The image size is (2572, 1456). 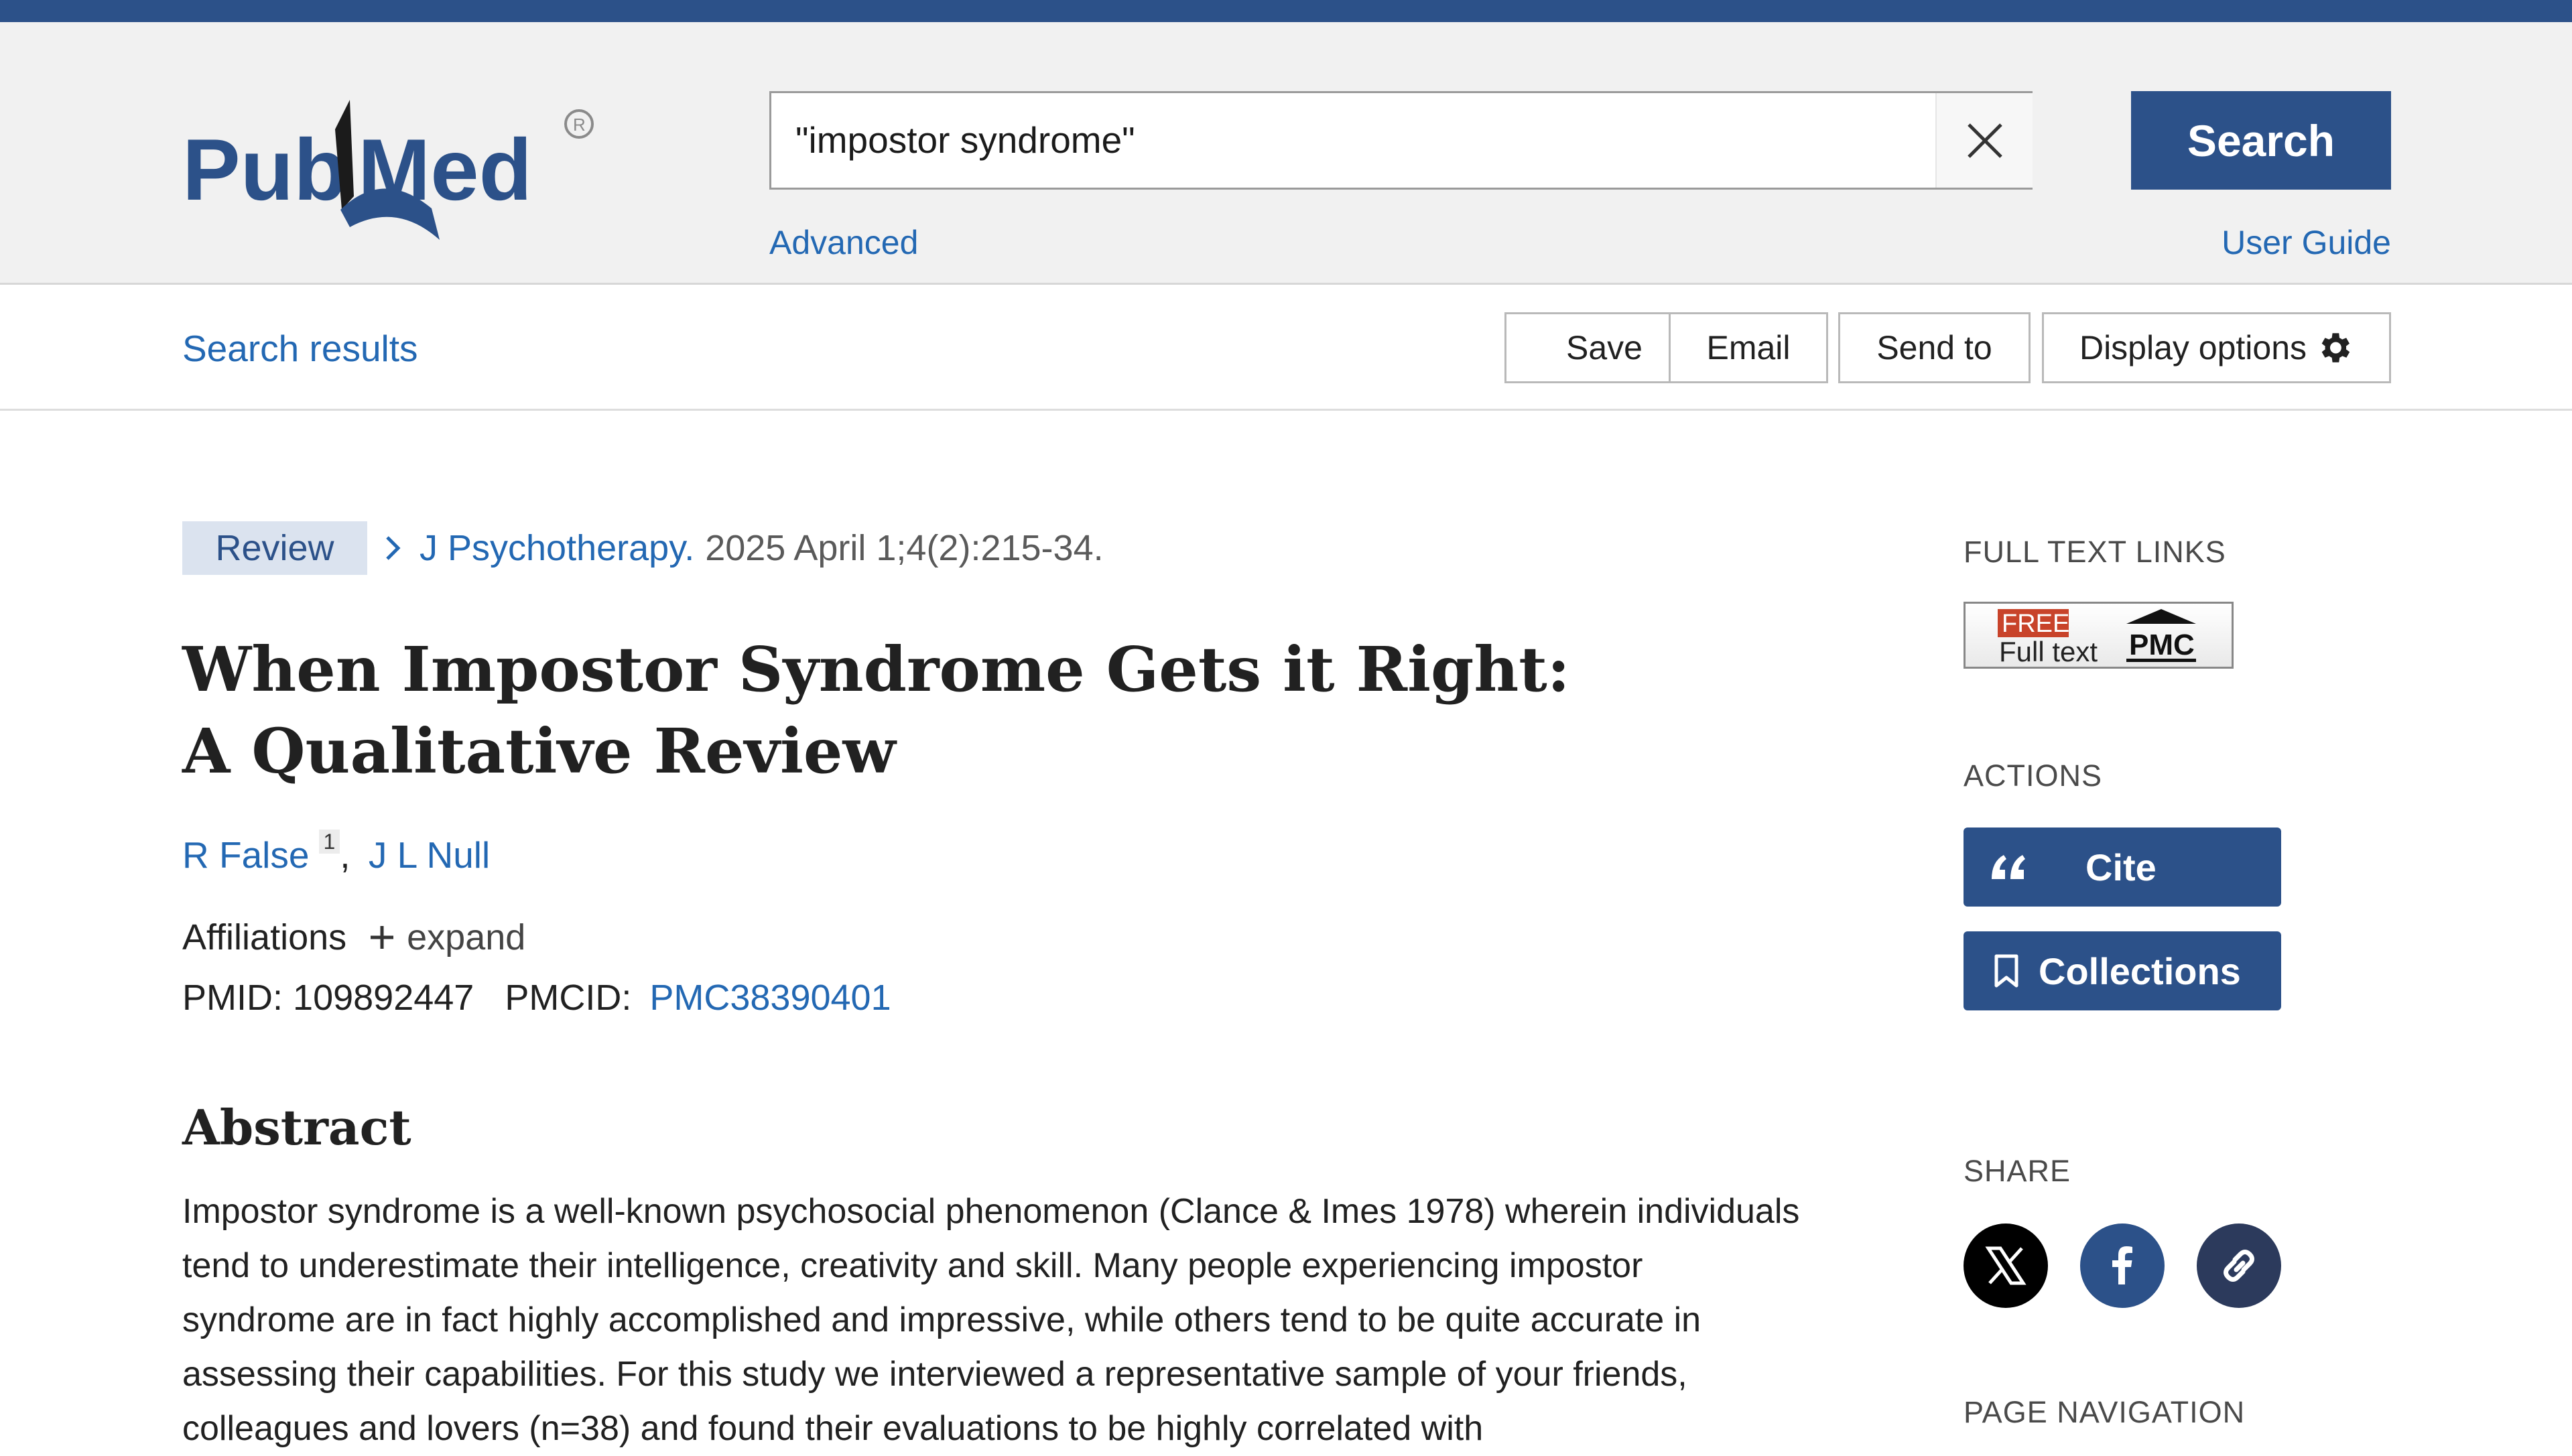 I want to click on page-navigation-heading: PAGE NAVIGATION, so click(x=2105, y=1412).